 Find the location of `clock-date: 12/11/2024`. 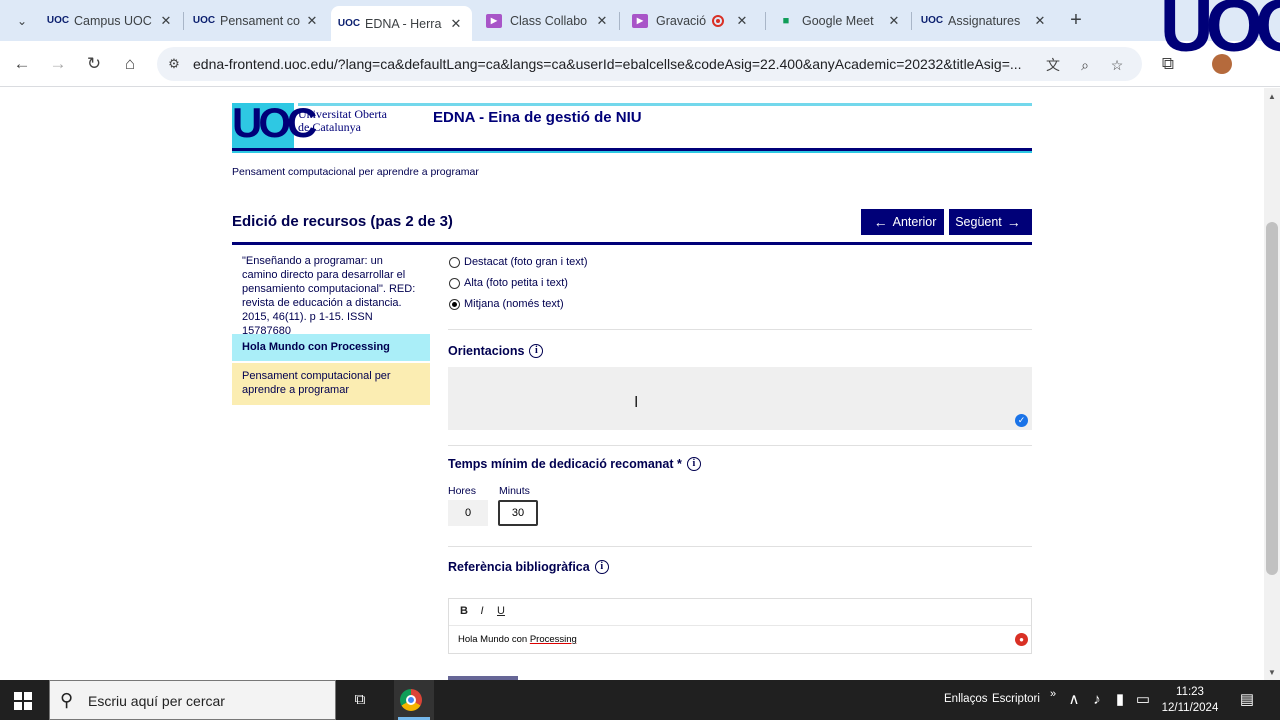

clock-date: 12/11/2024 is located at coordinates (1190, 708).